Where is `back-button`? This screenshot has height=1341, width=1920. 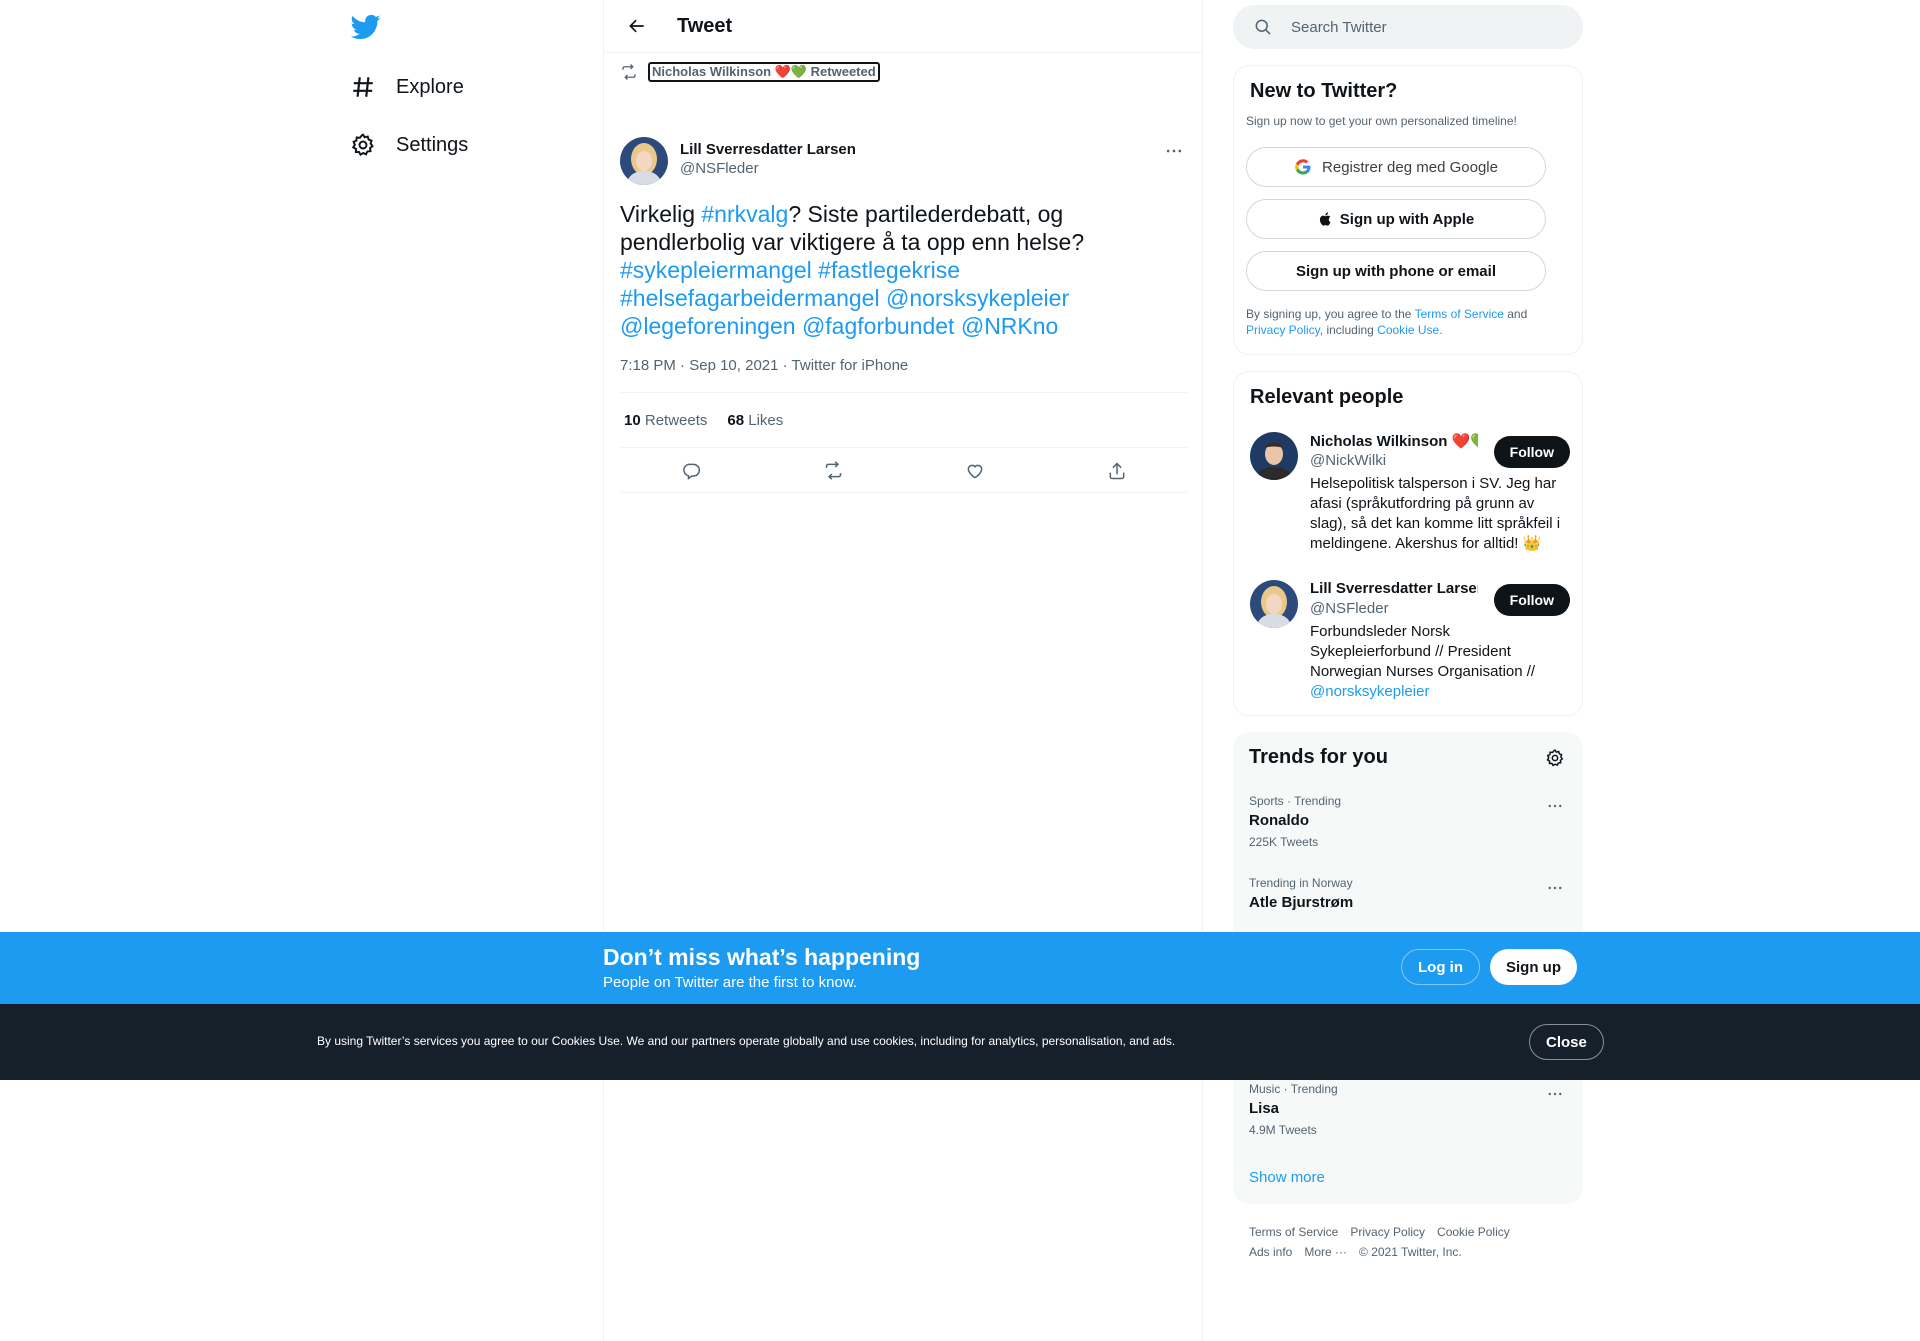 back-button is located at coordinates (637, 26).